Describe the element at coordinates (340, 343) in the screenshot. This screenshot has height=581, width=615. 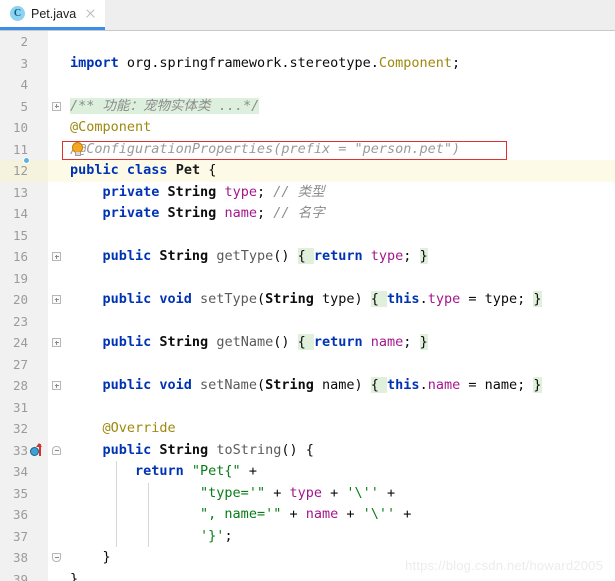
I see `code-text: public String getName() { return name; }` at that location.